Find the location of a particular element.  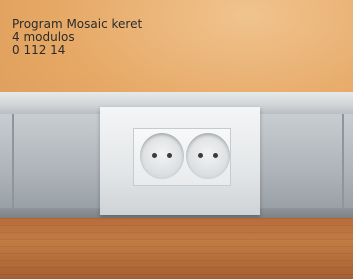

trunking-seam-left is located at coordinates (13, 161).